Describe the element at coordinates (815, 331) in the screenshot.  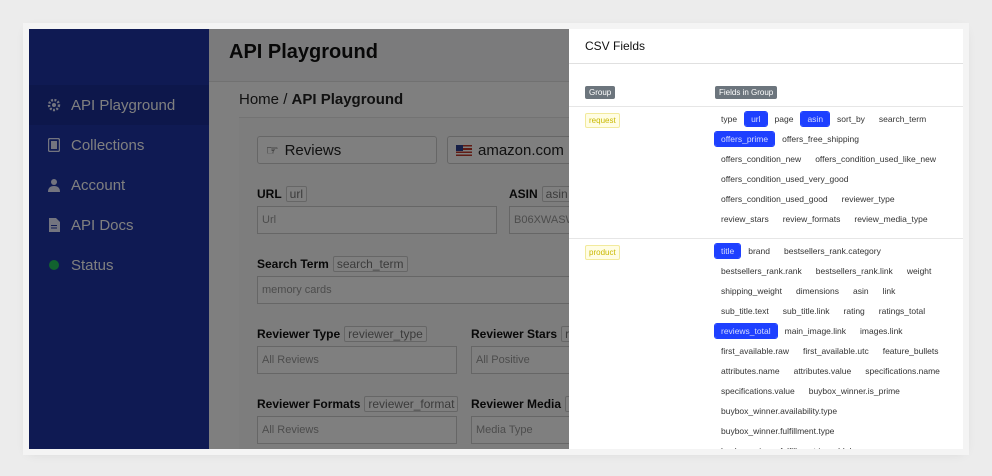
I see `field-chip: main_image.link` at that location.